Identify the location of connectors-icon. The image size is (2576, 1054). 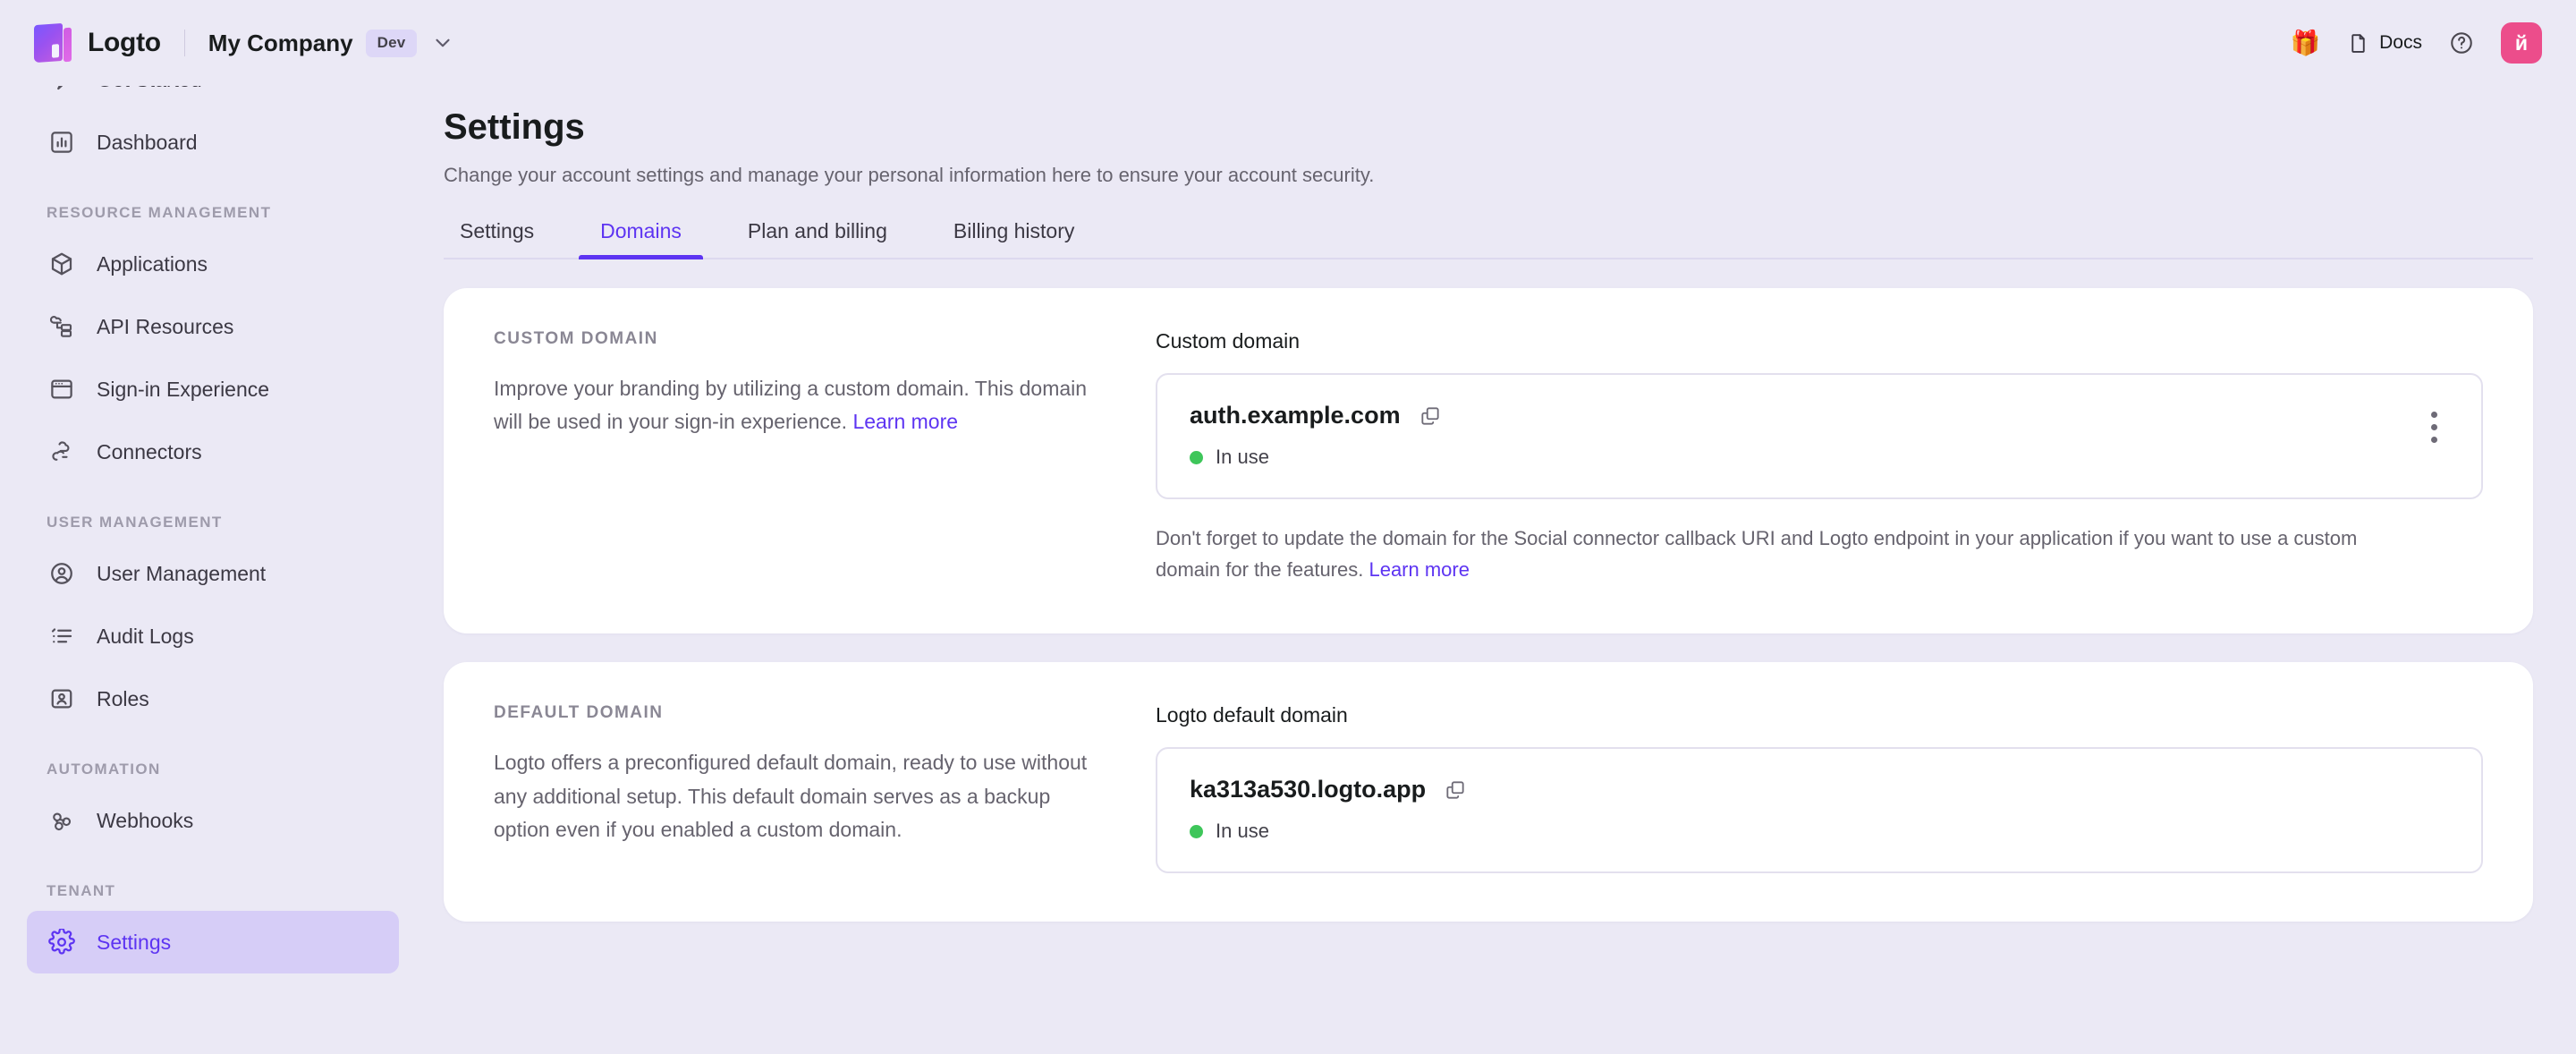
(62, 452).